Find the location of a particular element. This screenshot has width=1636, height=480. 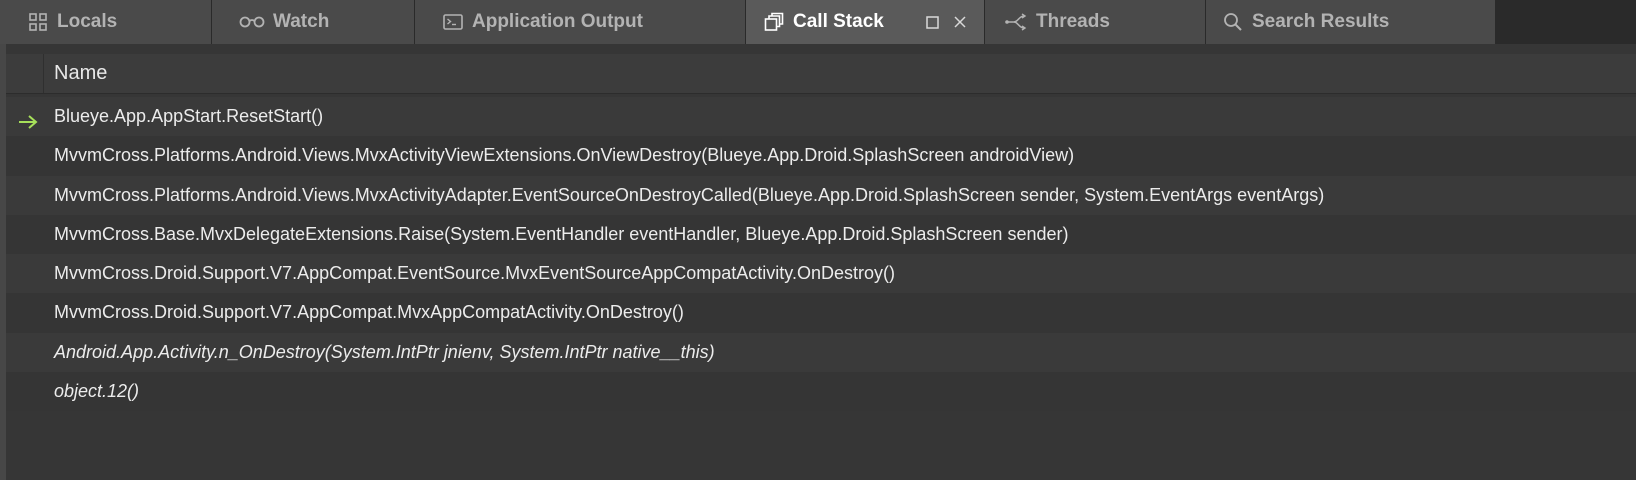

square-icon is located at coordinates (932, 22).